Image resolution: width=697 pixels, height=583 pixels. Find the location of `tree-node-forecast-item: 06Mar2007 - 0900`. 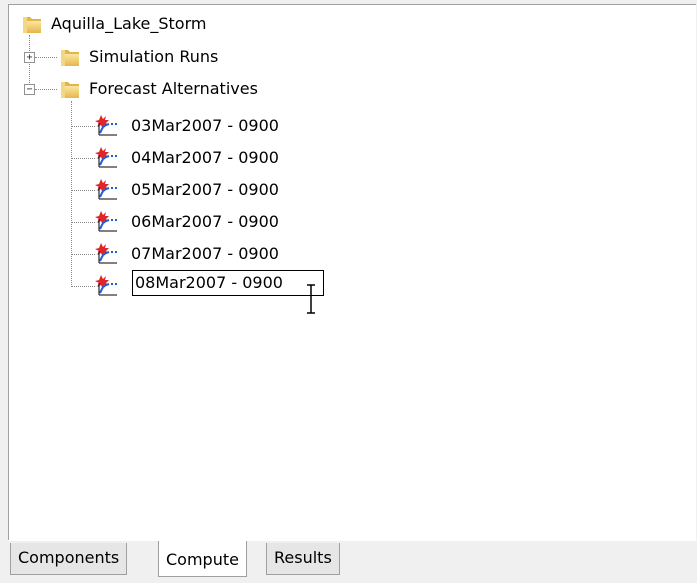

tree-node-forecast-item: 06Mar2007 - 0900 is located at coordinates (205, 222).